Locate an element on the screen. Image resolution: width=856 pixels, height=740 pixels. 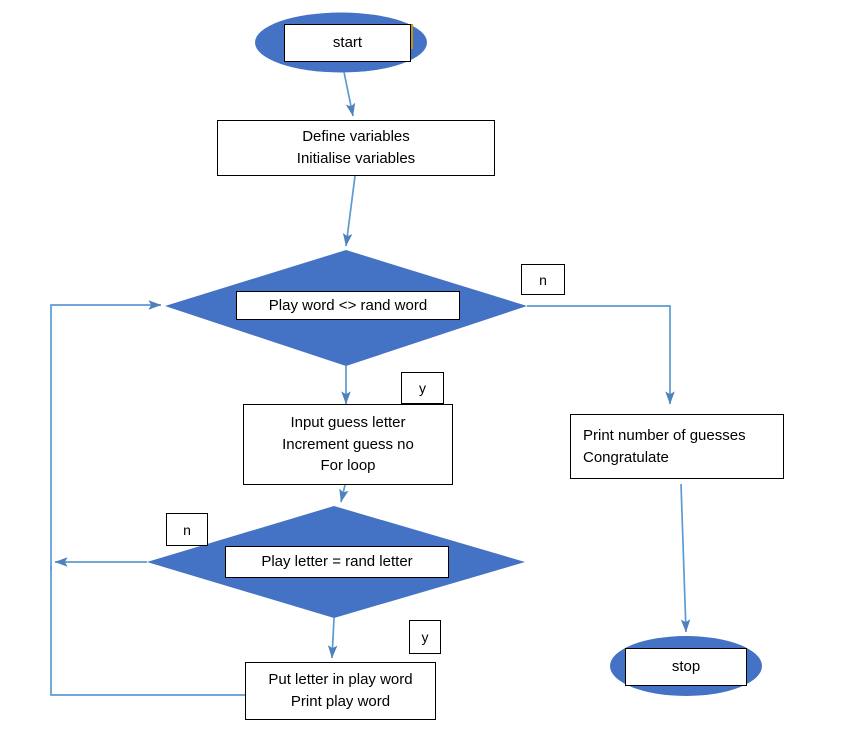
start-textbox: start is located at coordinates (347, 43).